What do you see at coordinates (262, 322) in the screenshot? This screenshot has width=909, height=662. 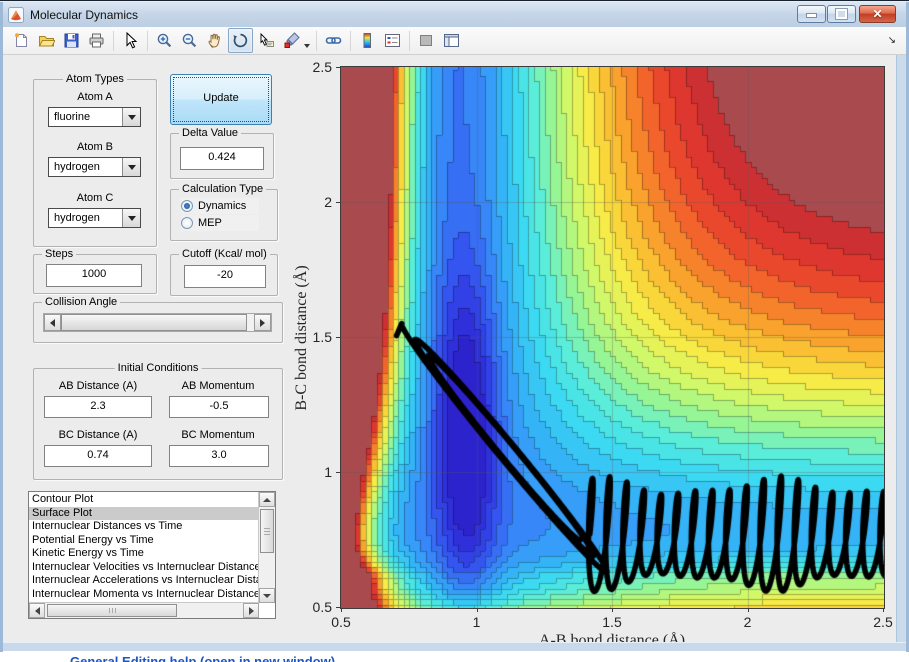 I see `slider-right-arrow` at bounding box center [262, 322].